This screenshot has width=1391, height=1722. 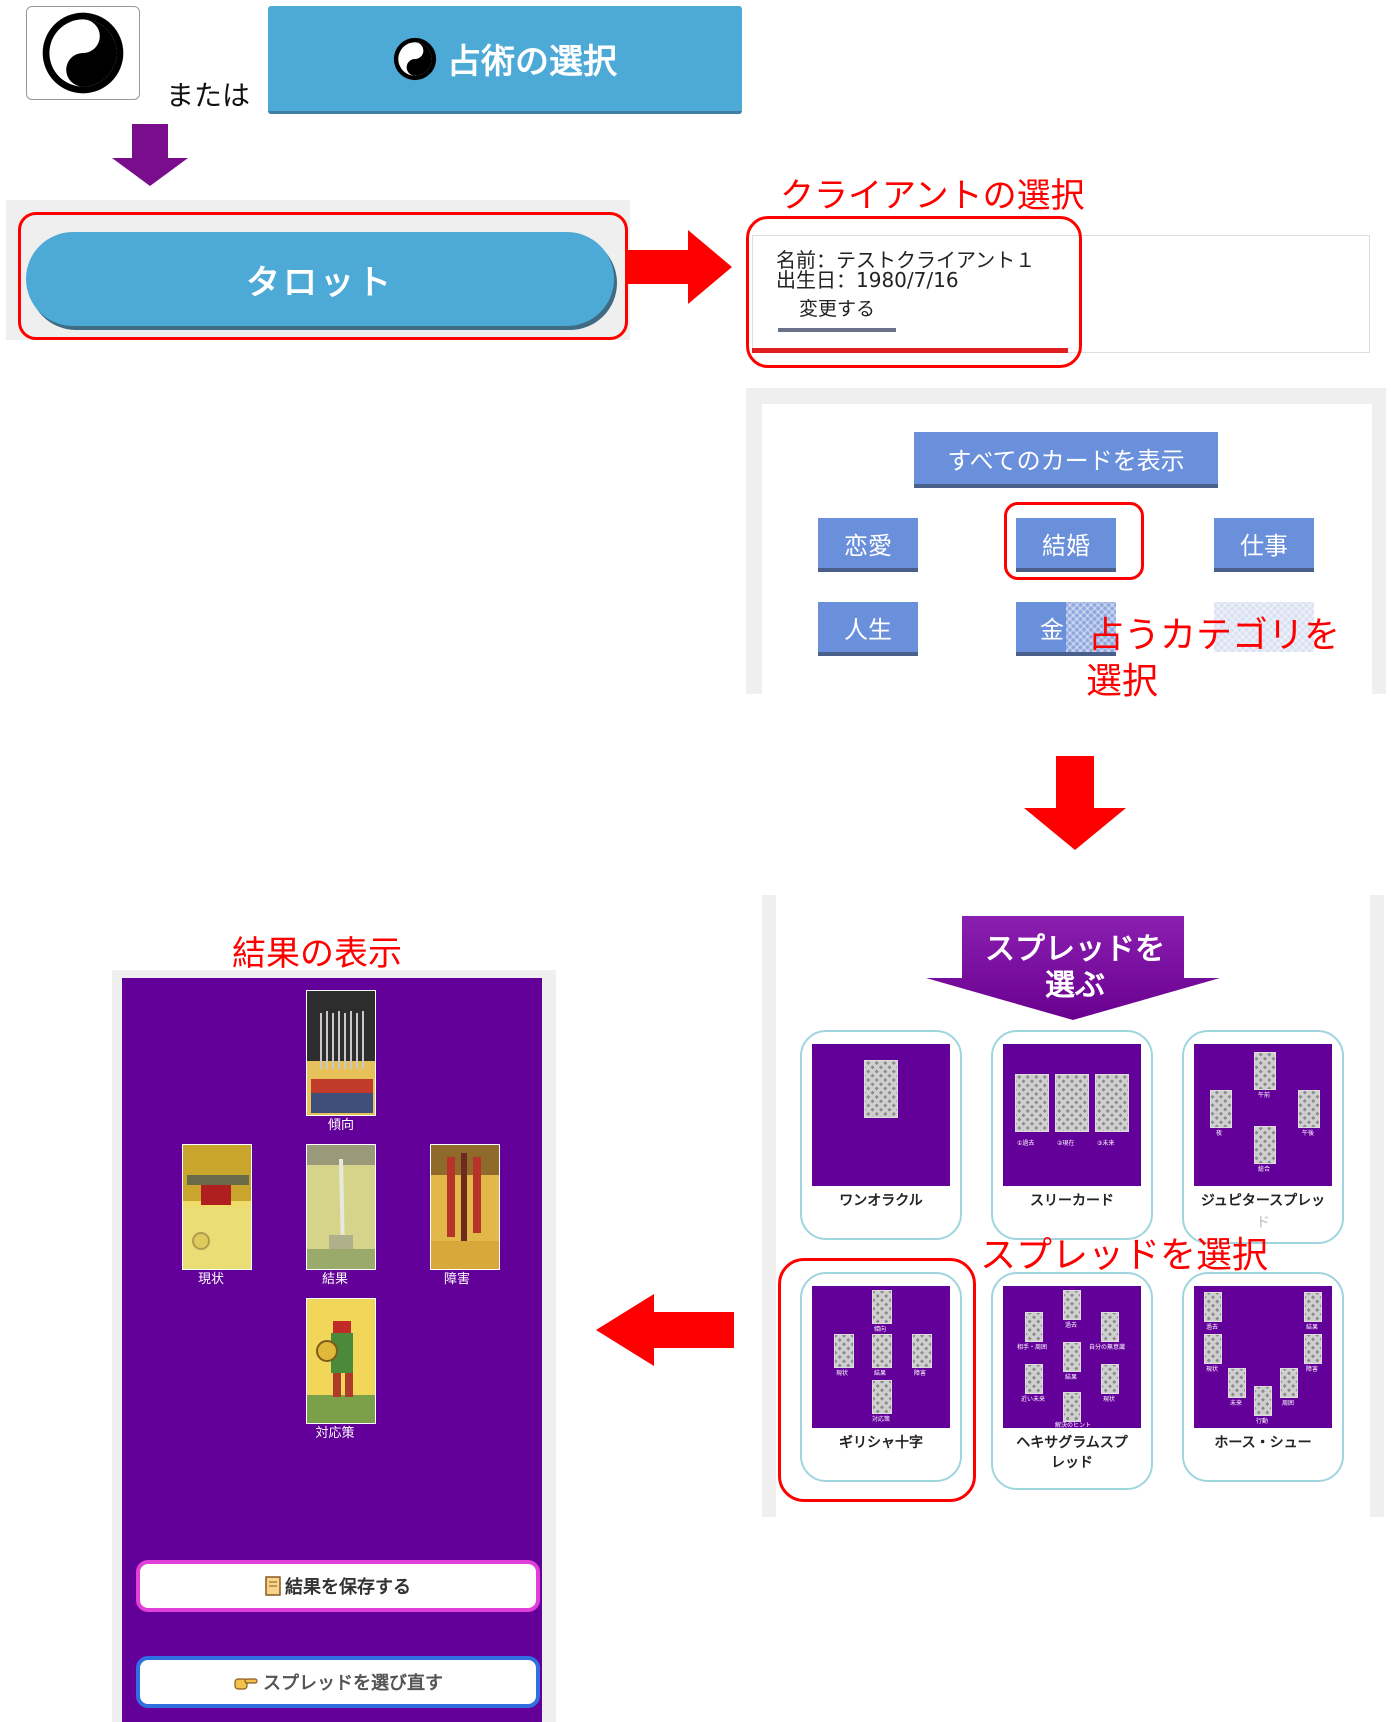 I want to click on tarot-position-label: 現状, so click(x=210, y=1279).